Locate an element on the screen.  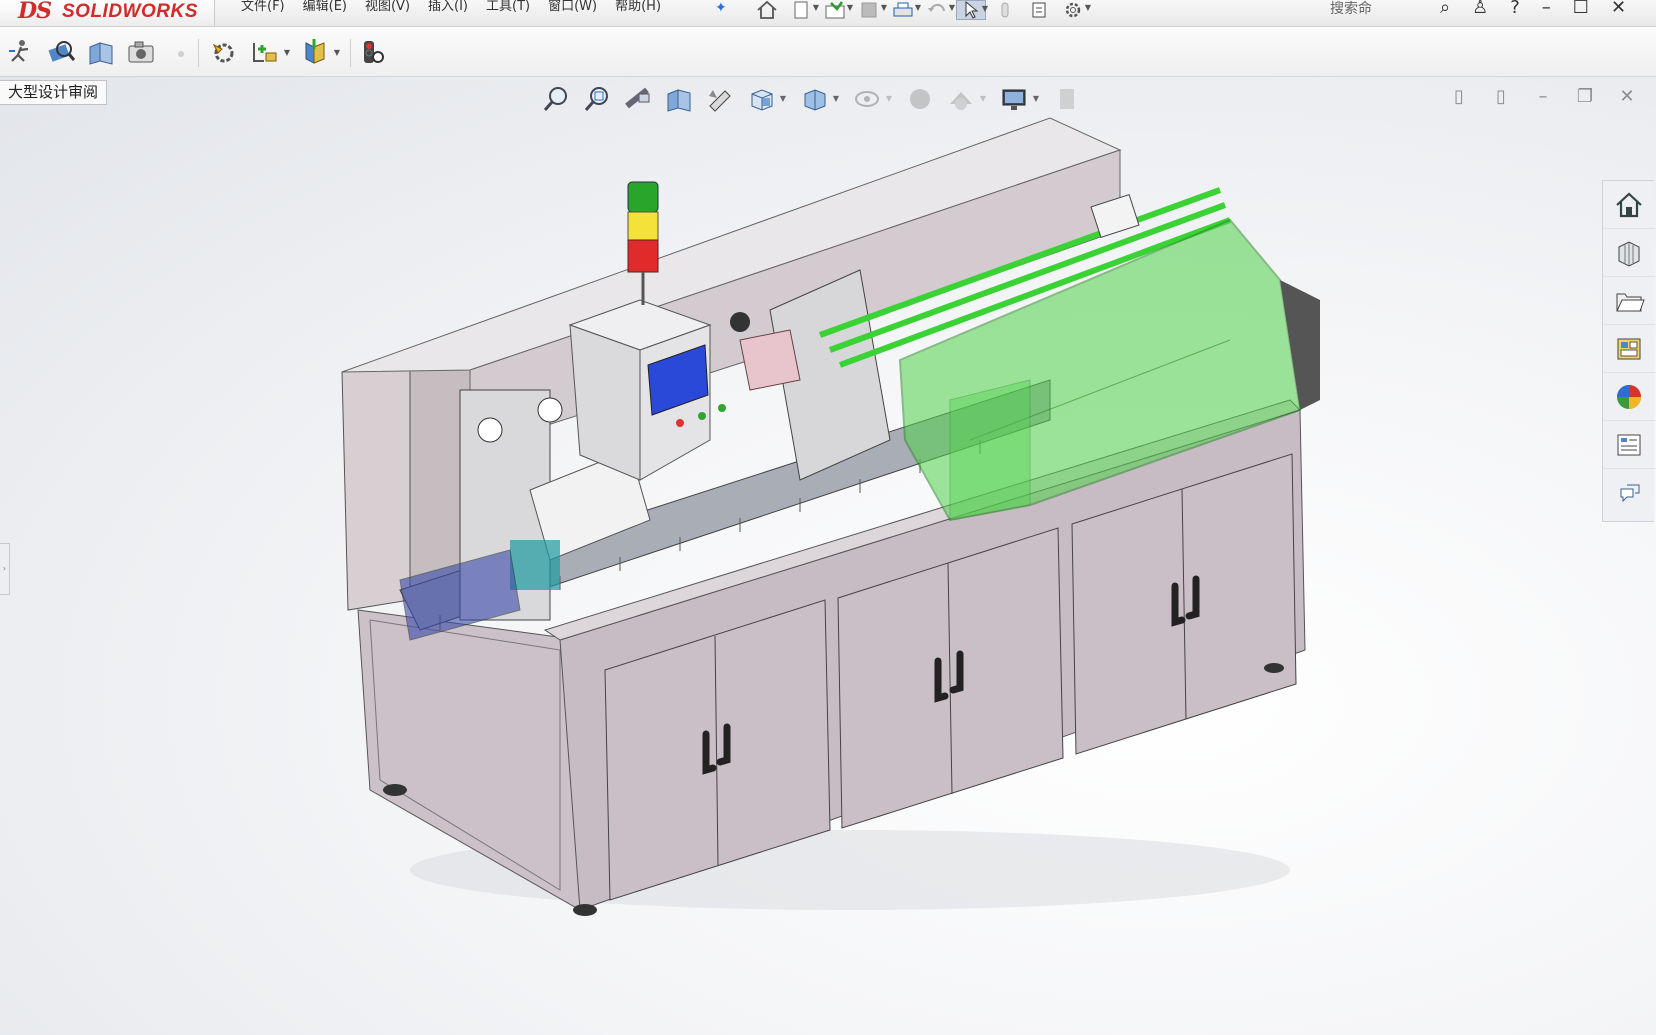
stop-button is located at coordinates (680, 423).